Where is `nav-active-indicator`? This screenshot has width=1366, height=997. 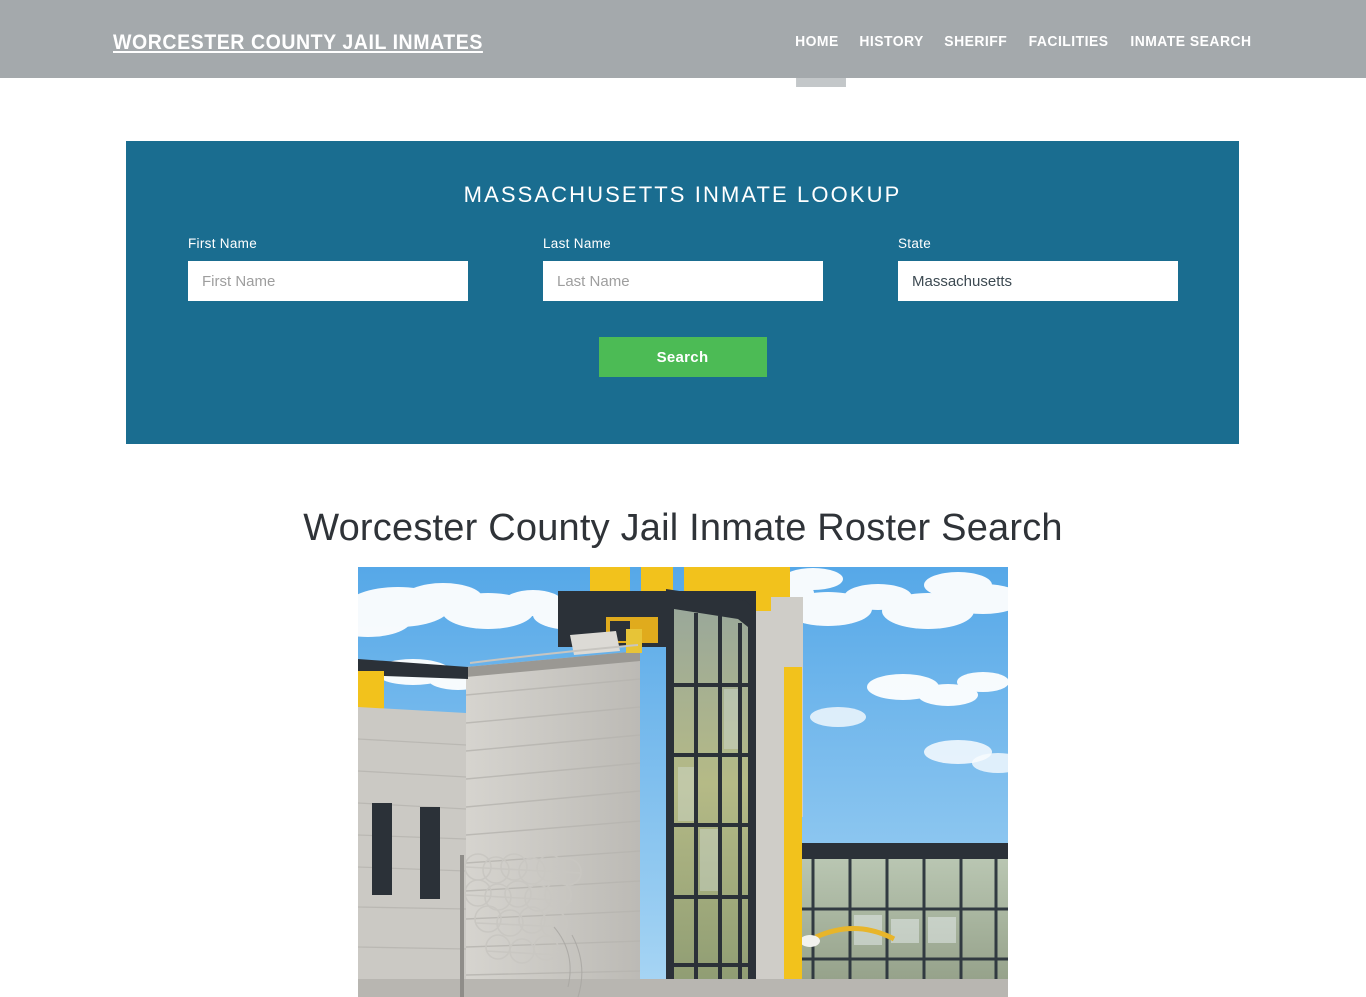
nav-active-indicator is located at coordinates (821, 82).